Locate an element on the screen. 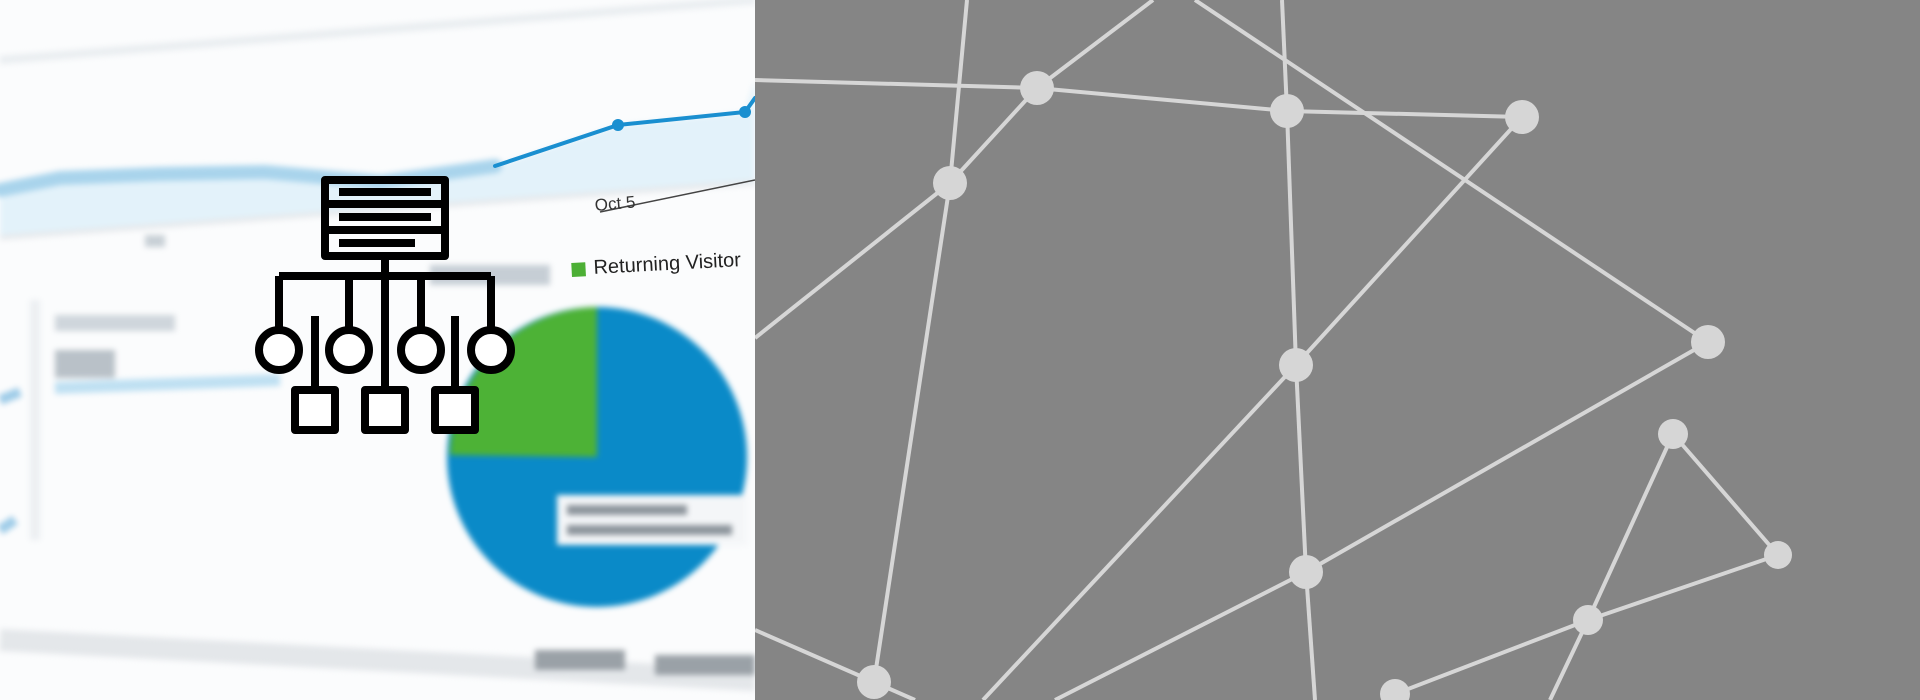 The image size is (1920, 700). server-network-hierarchy-icon is located at coordinates (385, 305).